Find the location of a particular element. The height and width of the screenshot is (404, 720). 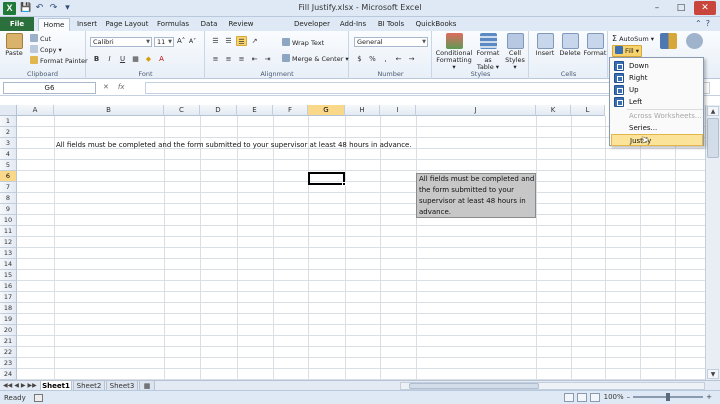

increase-indent-icon: ⇥ is located at coordinates (267, 59).